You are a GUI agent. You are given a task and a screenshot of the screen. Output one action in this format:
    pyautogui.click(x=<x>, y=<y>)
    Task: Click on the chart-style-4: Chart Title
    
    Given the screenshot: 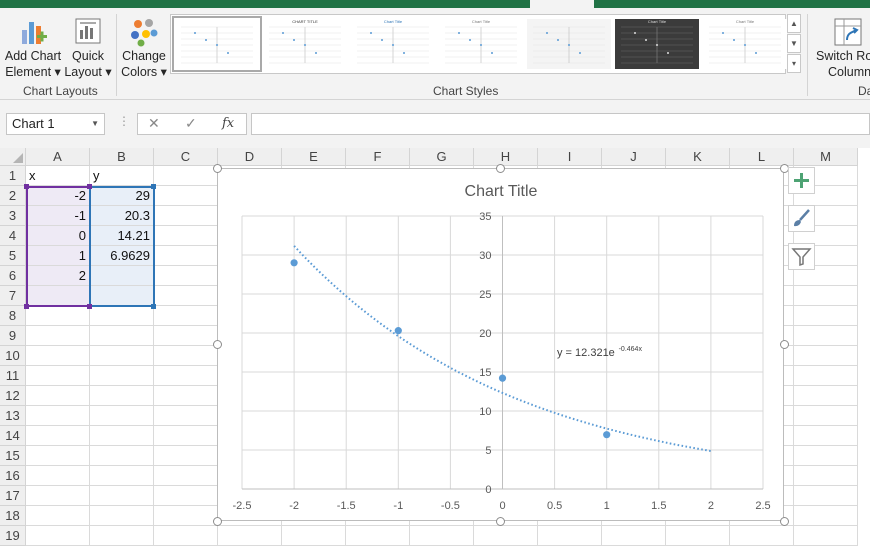 What is the action you would take?
    pyautogui.click(x=481, y=44)
    